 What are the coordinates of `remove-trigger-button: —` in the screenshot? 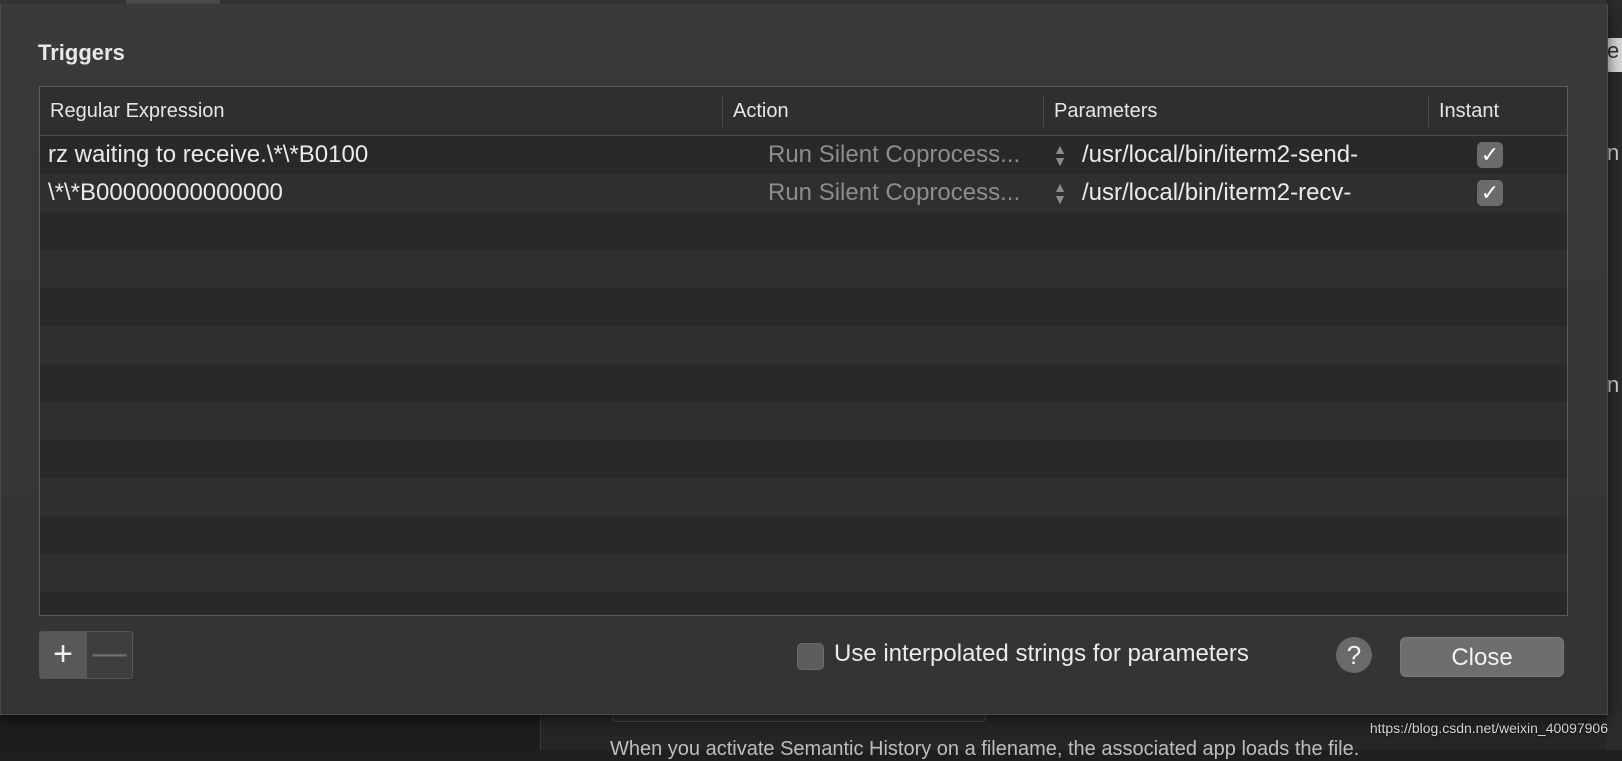 It's located at (109, 655).